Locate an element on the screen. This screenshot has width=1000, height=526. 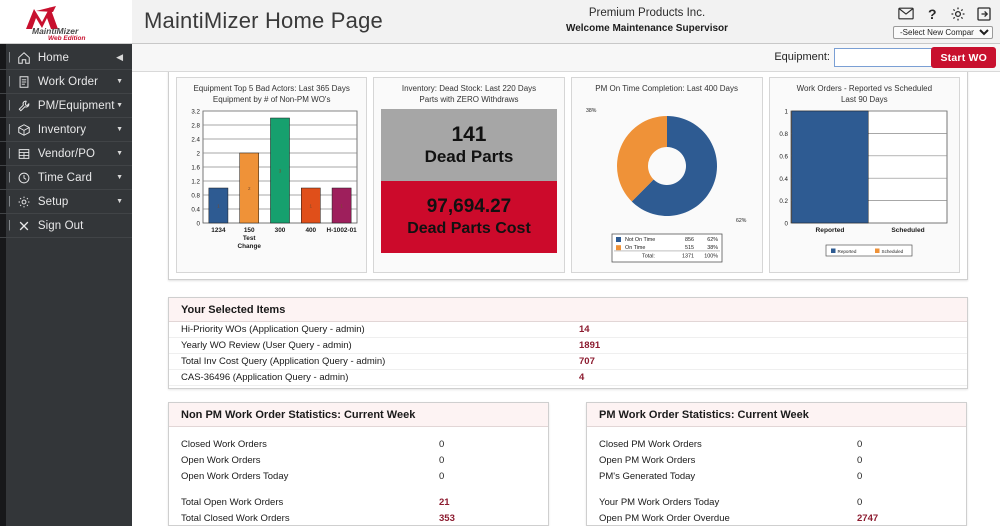
row-label: Open PM Work Order Overdue is located at coordinates (664, 518).